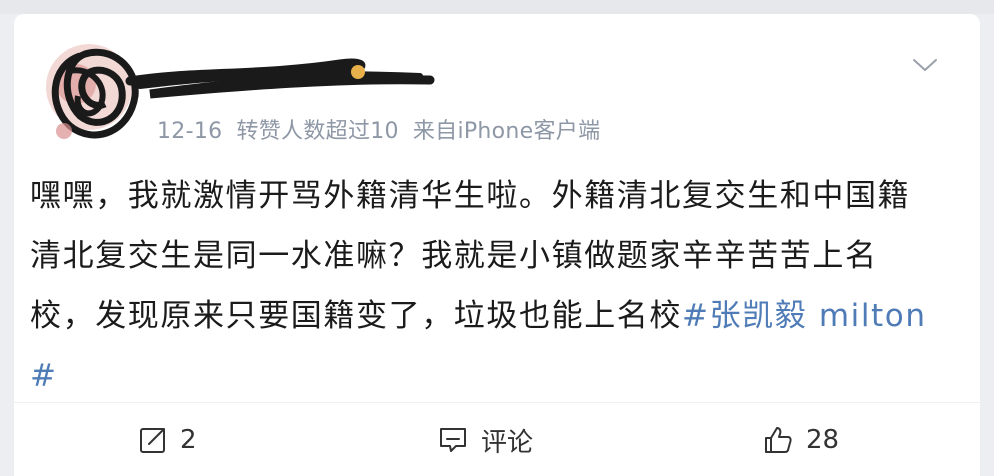  Describe the element at coordinates (800, 440) in the screenshot. I see `like-button: 28` at that location.